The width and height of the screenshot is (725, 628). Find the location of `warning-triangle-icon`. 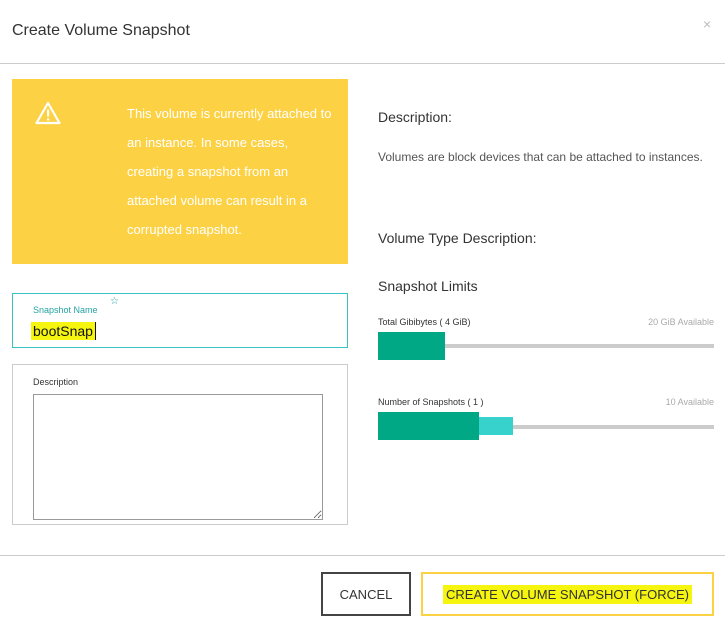

warning-triangle-icon is located at coordinates (48, 113).